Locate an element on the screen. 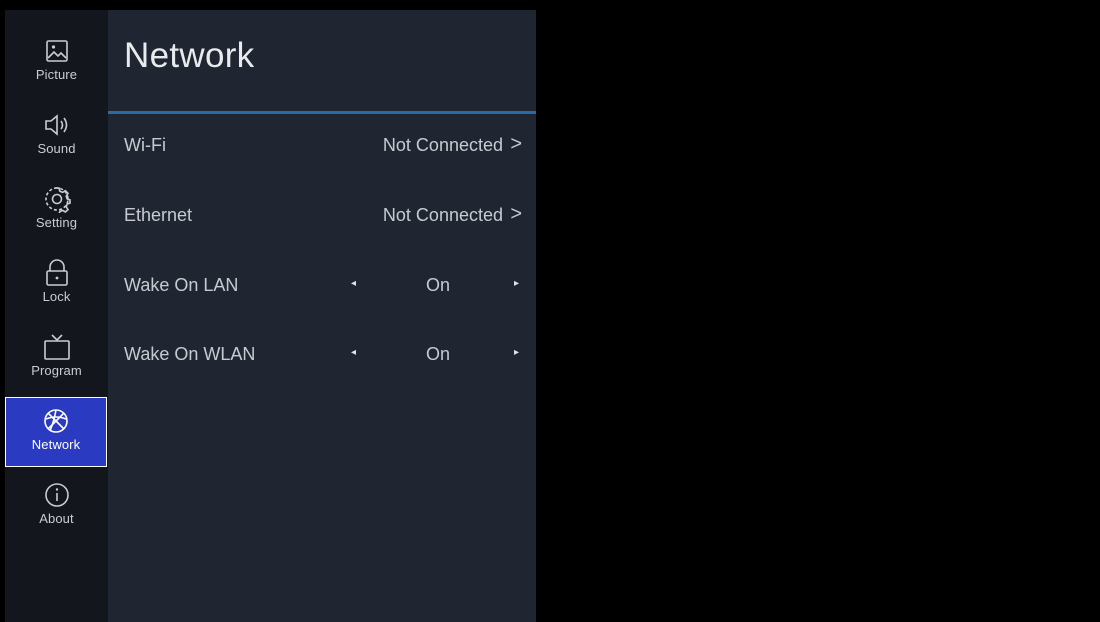  rail-item-sound: Sound is located at coordinates (56, 137).